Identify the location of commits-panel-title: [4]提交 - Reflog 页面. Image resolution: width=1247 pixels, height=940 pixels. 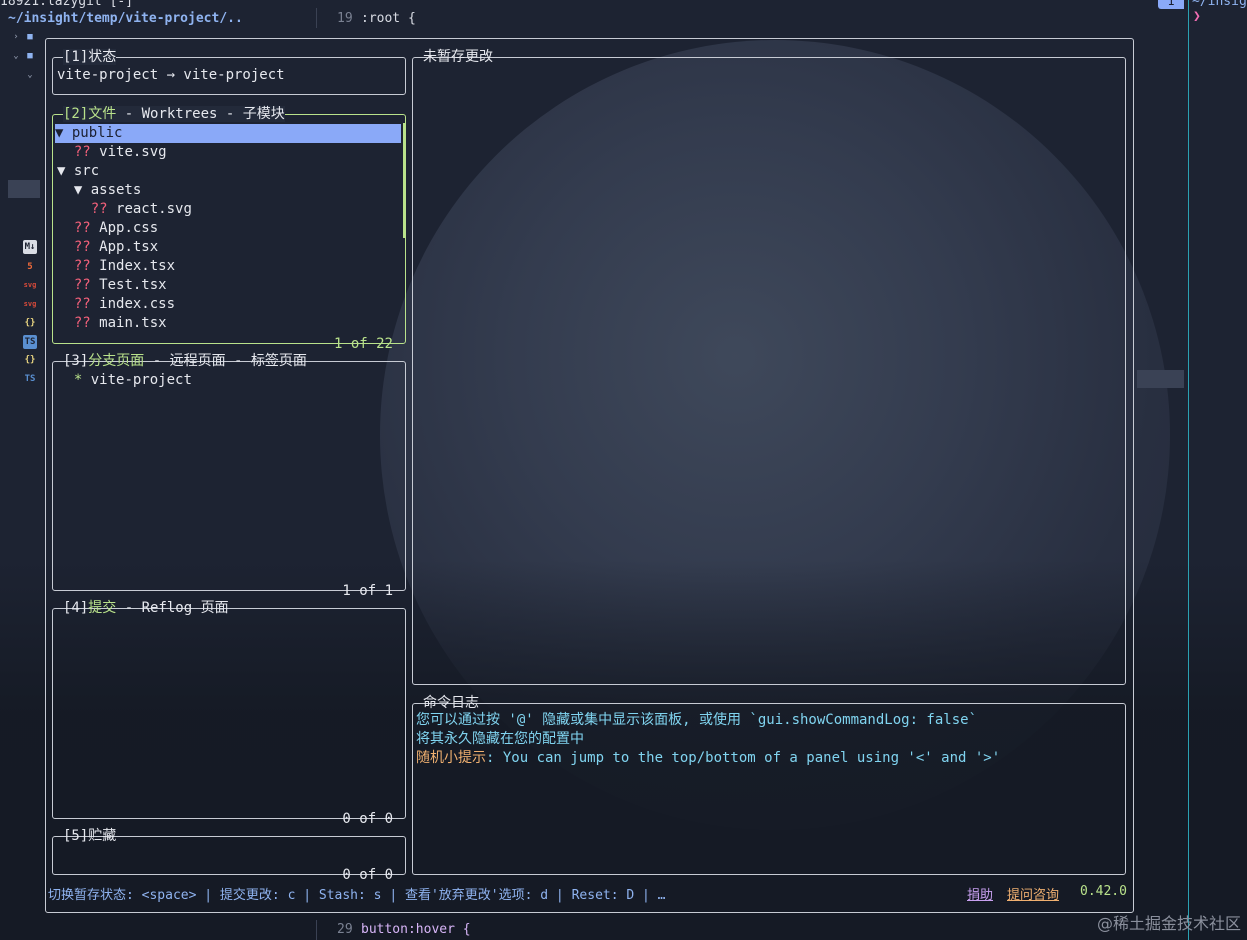
(146, 608).